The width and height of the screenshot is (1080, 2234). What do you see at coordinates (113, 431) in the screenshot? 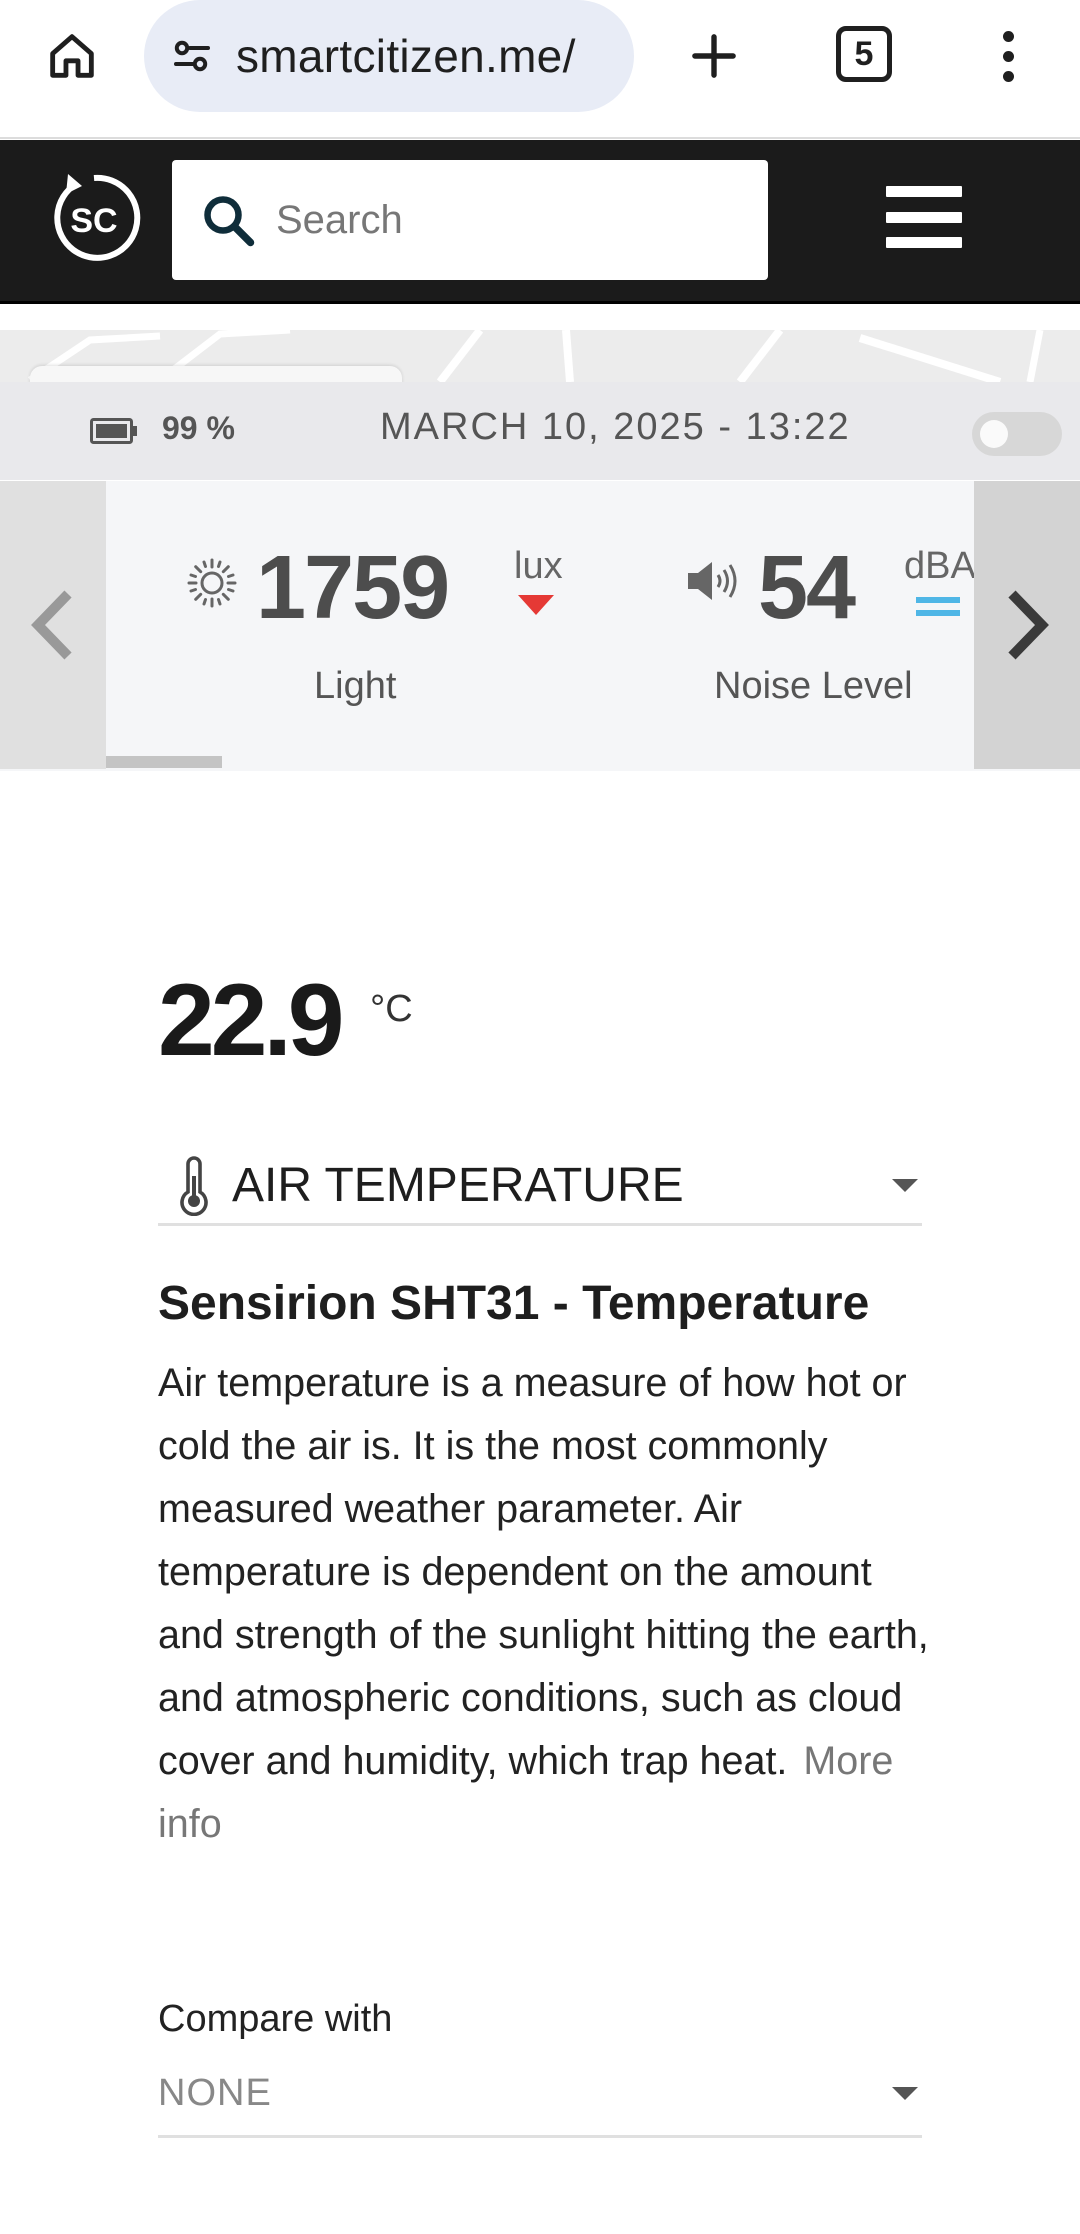
I see `battery-icon` at bounding box center [113, 431].